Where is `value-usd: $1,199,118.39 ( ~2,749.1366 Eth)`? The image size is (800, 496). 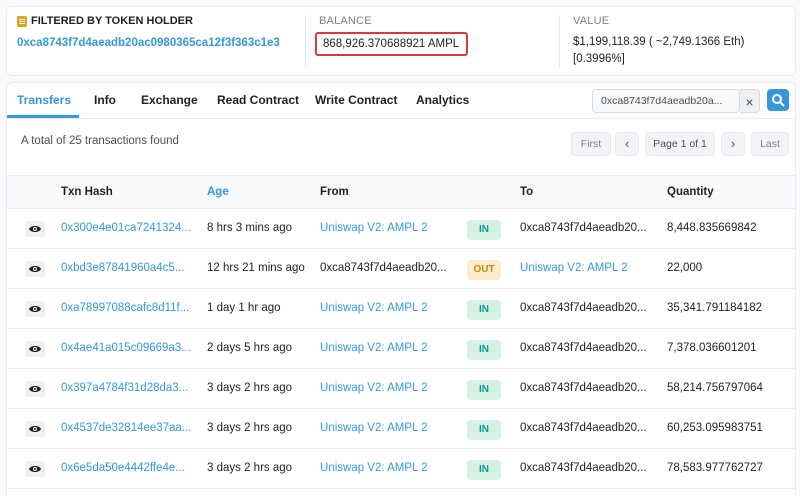
value-usd: $1,199,118.39 ( ~2,749.1366 Eth) is located at coordinates (659, 42).